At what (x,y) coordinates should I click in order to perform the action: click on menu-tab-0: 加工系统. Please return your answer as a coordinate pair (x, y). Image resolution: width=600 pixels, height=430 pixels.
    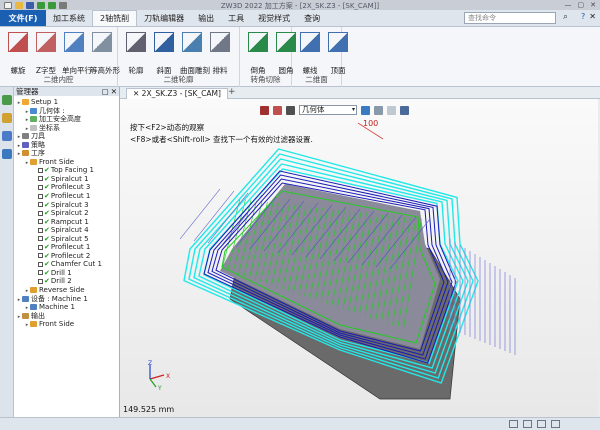
    Looking at the image, I should click on (69, 18).